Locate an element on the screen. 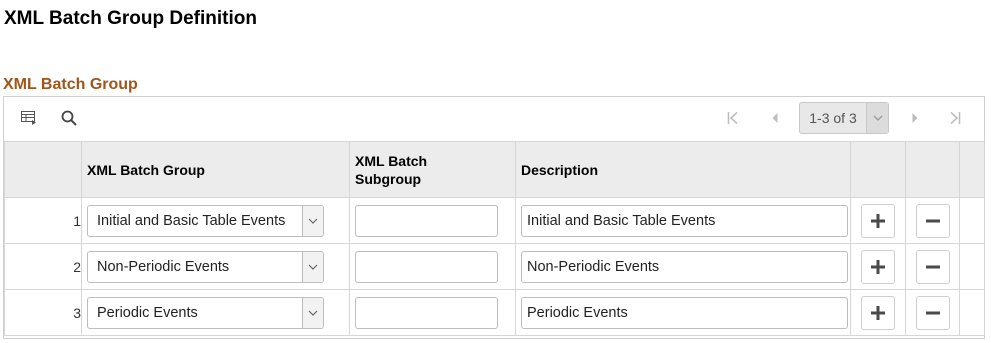 The width and height of the screenshot is (991, 343). group-cell: Initial and Basic Table Events is located at coordinates (215, 220).